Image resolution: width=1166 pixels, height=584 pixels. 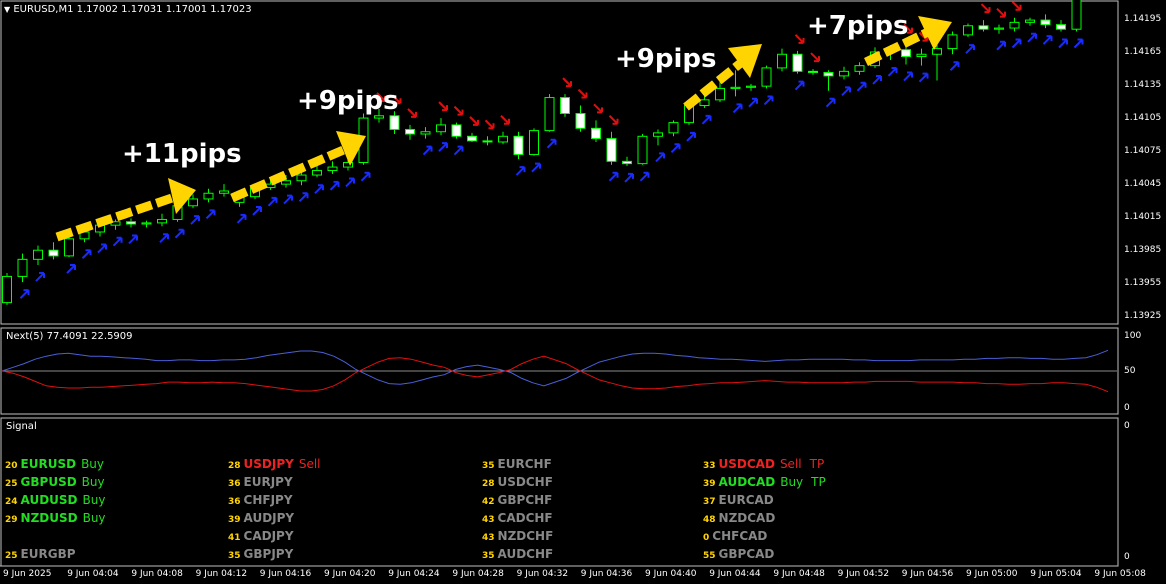 I want to click on signal-row: 20 EURUSD Buy, so click(x=54, y=465).